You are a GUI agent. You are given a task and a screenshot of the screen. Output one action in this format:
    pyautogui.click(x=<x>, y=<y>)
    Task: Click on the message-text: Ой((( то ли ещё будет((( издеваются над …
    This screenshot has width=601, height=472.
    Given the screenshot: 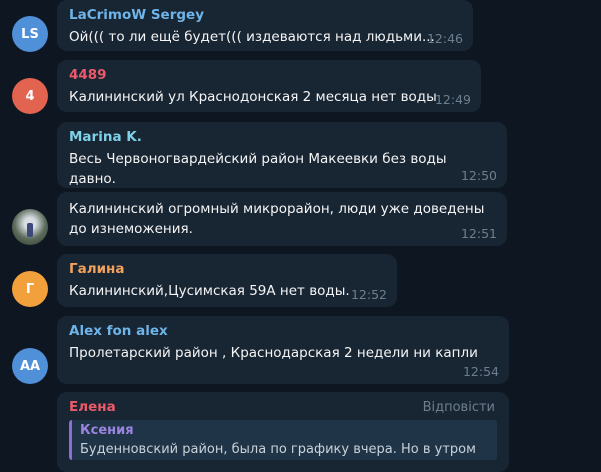 What is the action you would take?
    pyautogui.click(x=252, y=37)
    